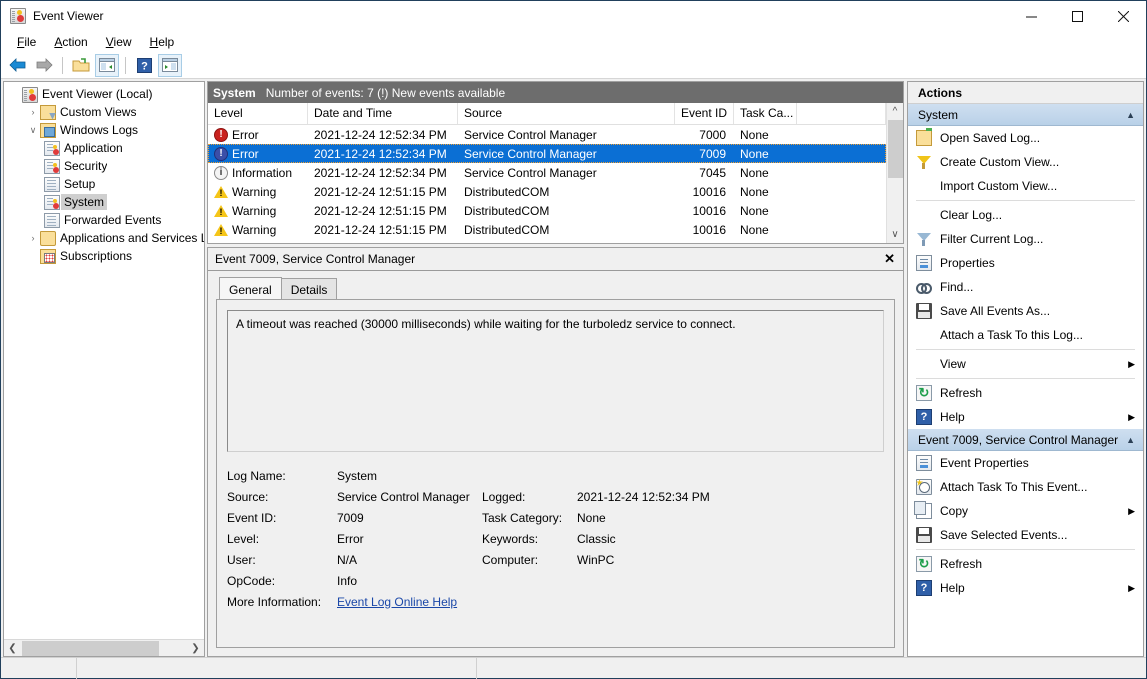 This screenshot has width=1147, height=679. What do you see at coordinates (104, 202) in the screenshot?
I see `sidebar-item-system: System` at bounding box center [104, 202].